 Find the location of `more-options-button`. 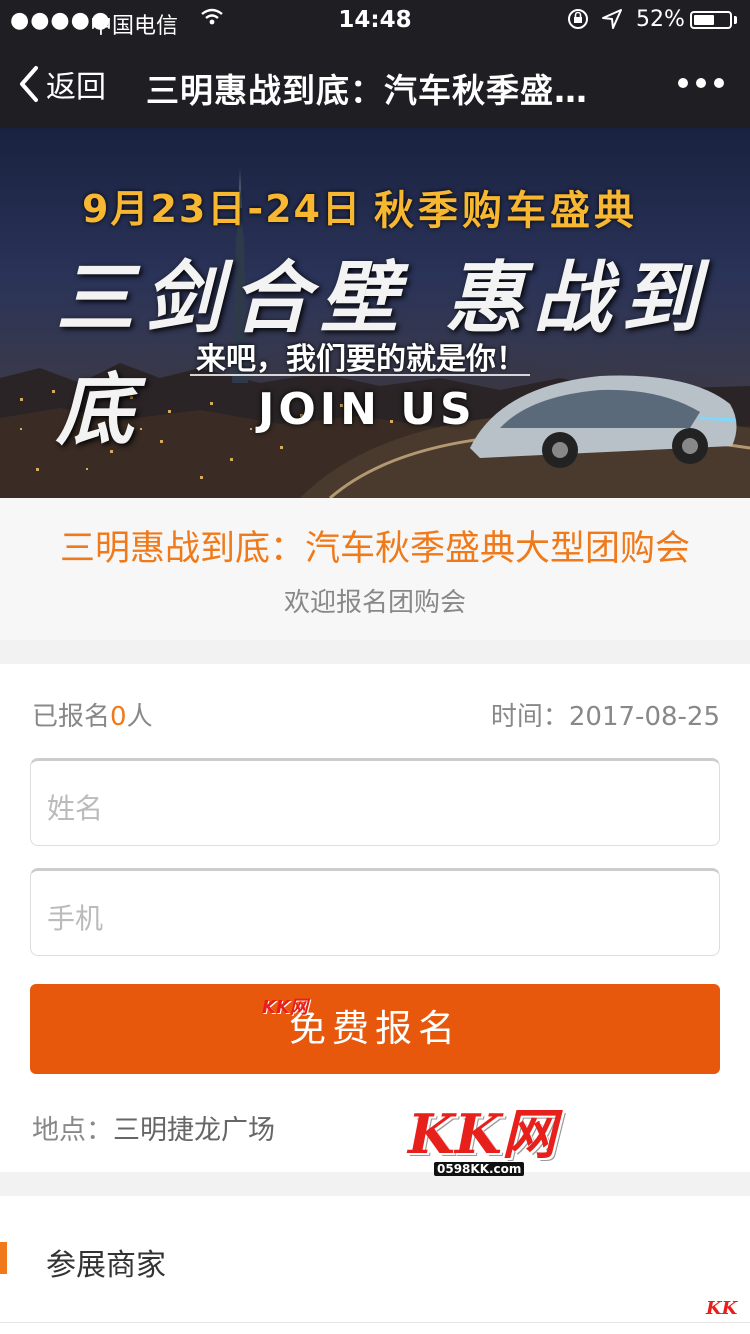

more-options-button is located at coordinates (701, 83).